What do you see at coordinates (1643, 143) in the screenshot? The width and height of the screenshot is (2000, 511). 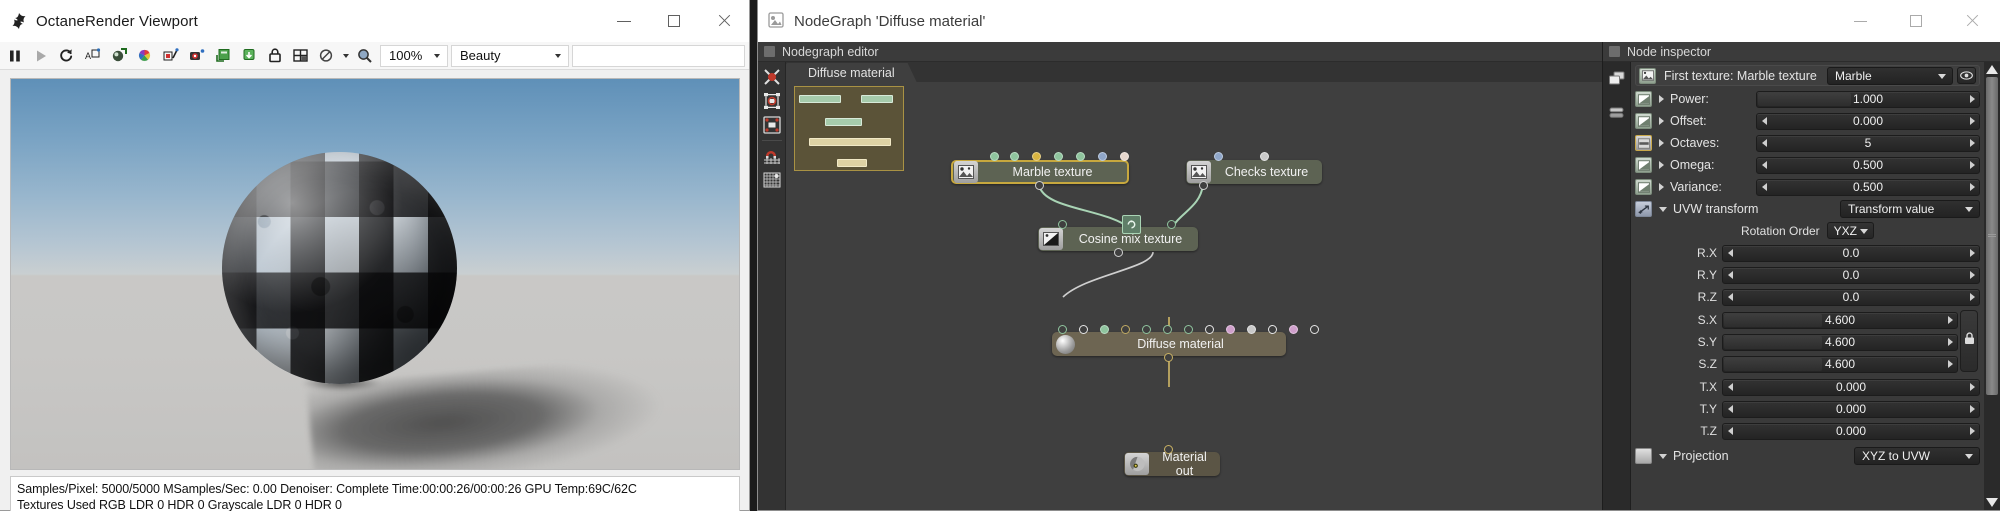 I see `octaves-icon` at bounding box center [1643, 143].